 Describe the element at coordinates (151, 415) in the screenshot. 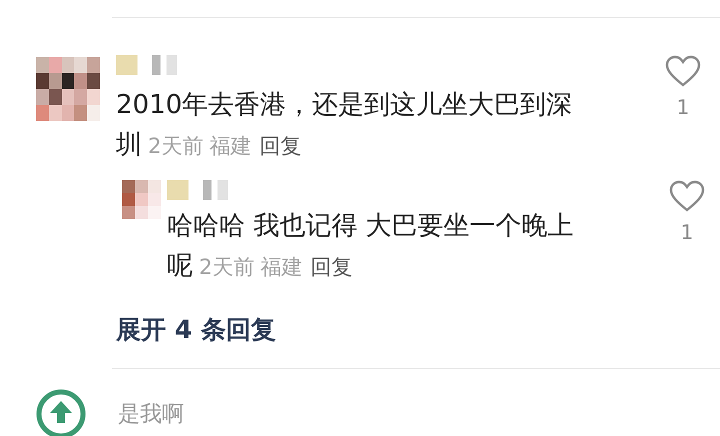

I see `user-name: 是我啊` at that location.